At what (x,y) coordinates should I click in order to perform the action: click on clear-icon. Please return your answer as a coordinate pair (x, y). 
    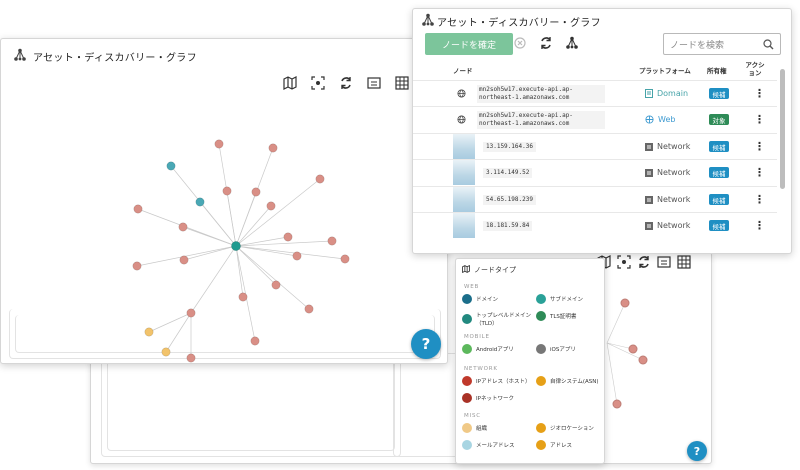
    Looking at the image, I should click on (520, 43).